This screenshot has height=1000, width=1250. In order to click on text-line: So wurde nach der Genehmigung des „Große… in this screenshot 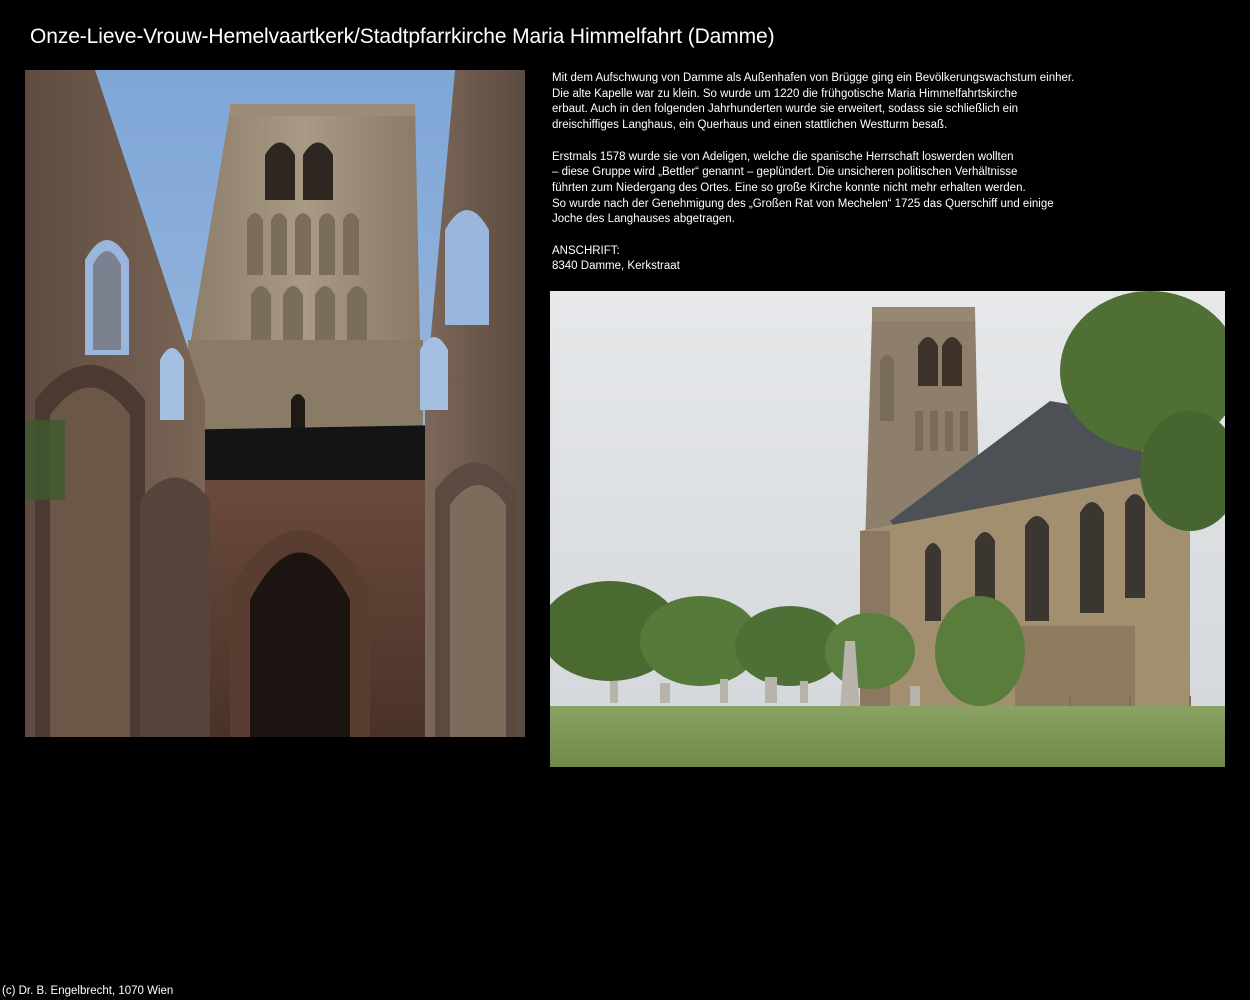, I will do `click(803, 203)`.